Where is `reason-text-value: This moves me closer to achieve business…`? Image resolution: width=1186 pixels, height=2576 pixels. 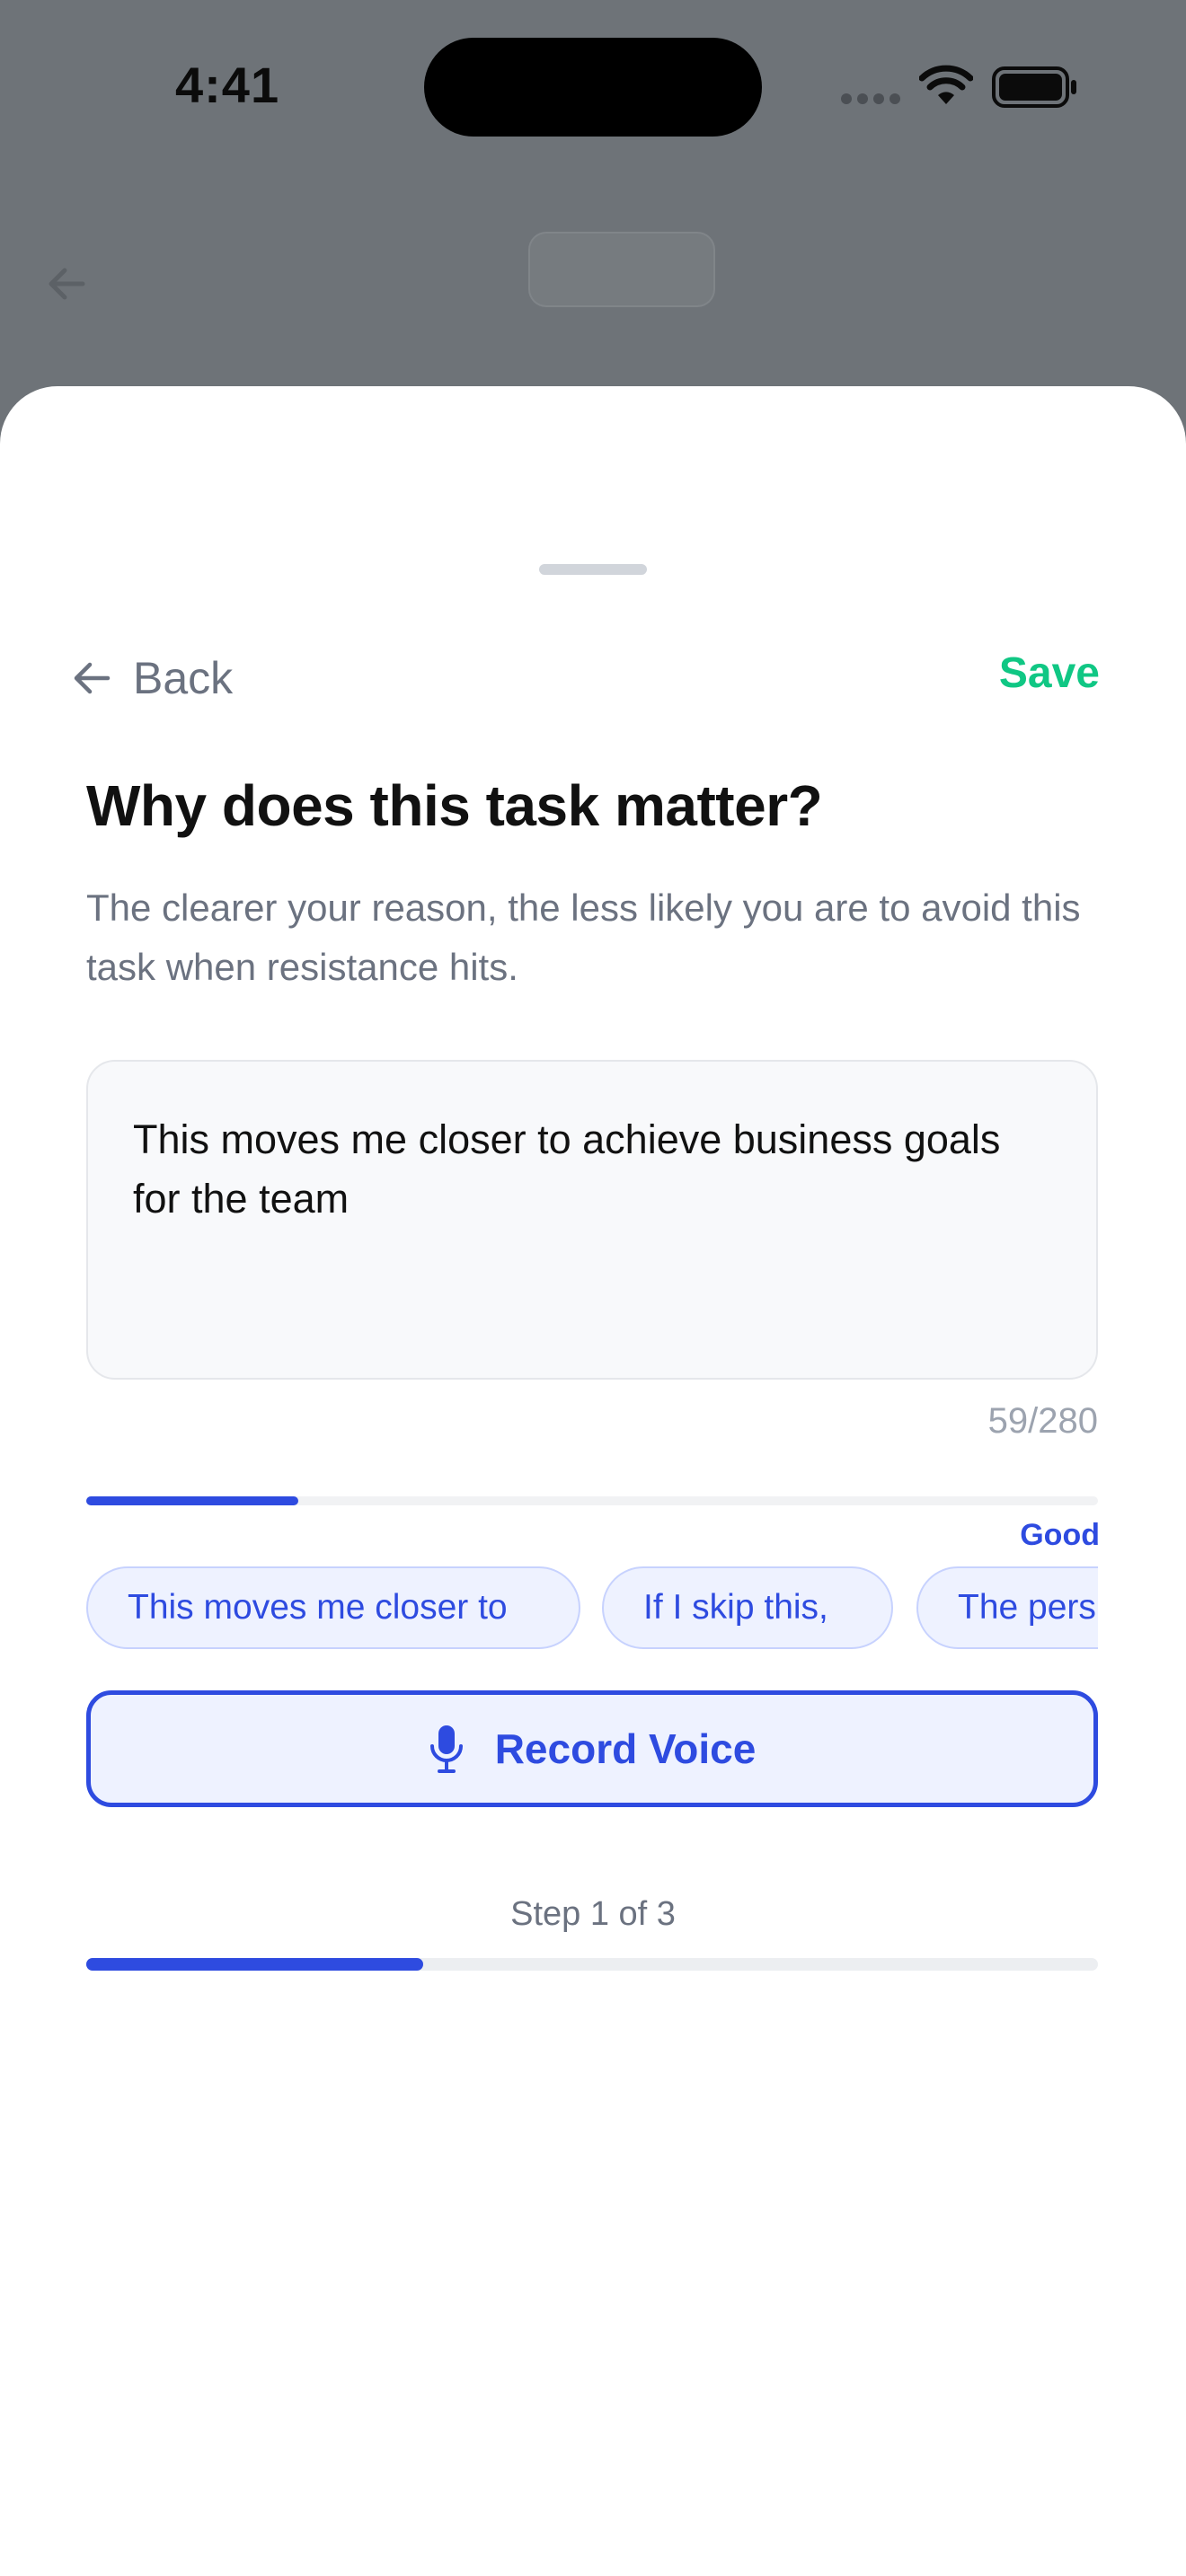 reason-text-value: This moves me closer to achieve business… is located at coordinates (567, 1169).